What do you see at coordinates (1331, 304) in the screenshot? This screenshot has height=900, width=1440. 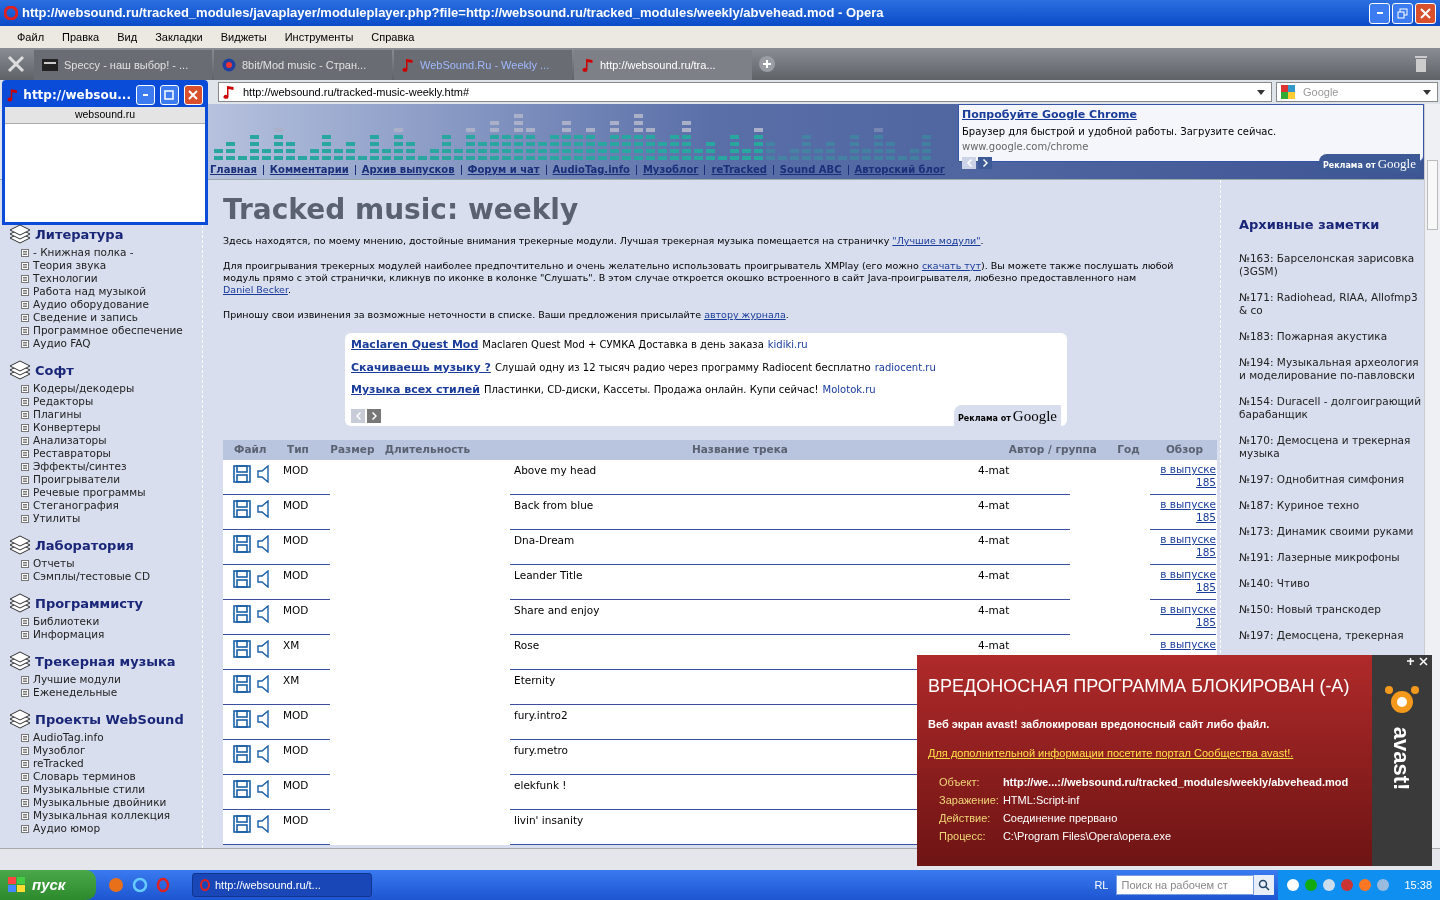 I see `archive-link: №171: Radiohead, RIAA, Allofmp3 & co` at bounding box center [1331, 304].